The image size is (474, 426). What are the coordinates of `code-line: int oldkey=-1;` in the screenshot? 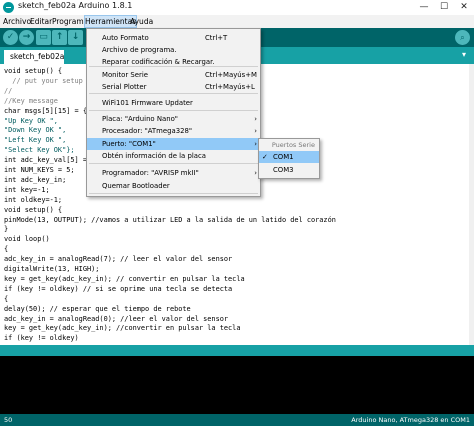 It's located at (33, 199).